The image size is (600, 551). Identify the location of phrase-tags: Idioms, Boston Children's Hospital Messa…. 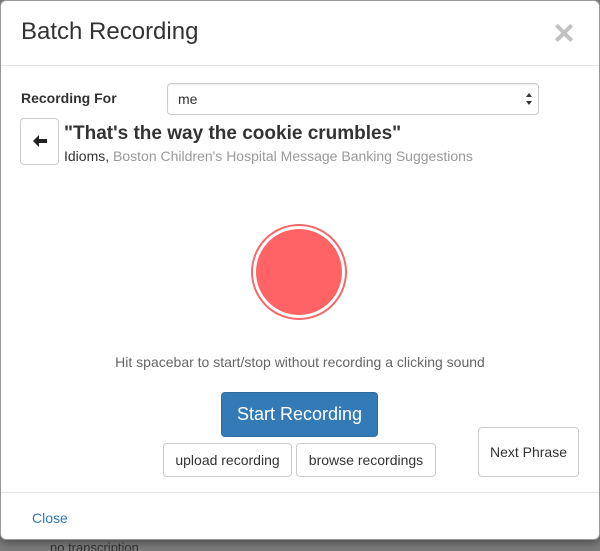
(268, 156).